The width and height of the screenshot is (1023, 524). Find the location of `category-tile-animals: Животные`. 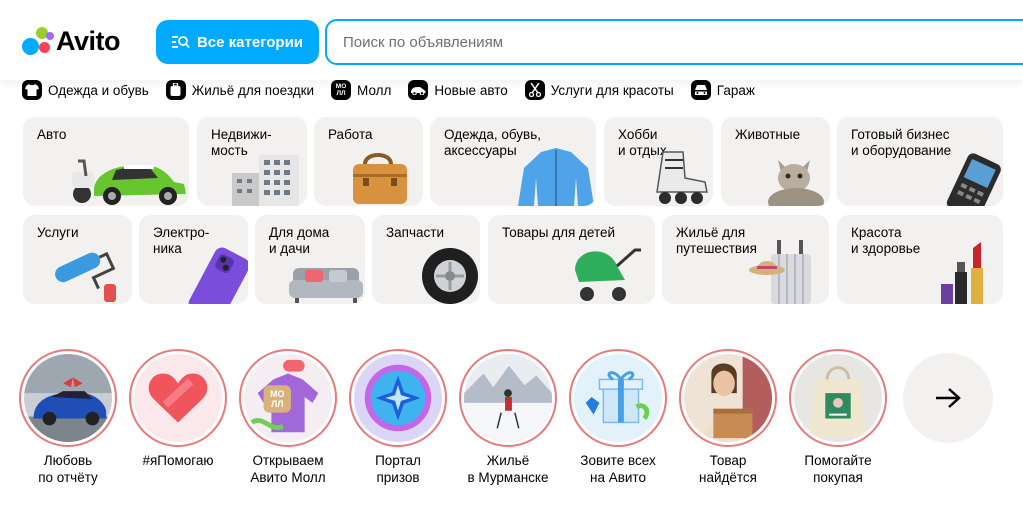

category-tile-animals: Животные is located at coordinates (775, 161).